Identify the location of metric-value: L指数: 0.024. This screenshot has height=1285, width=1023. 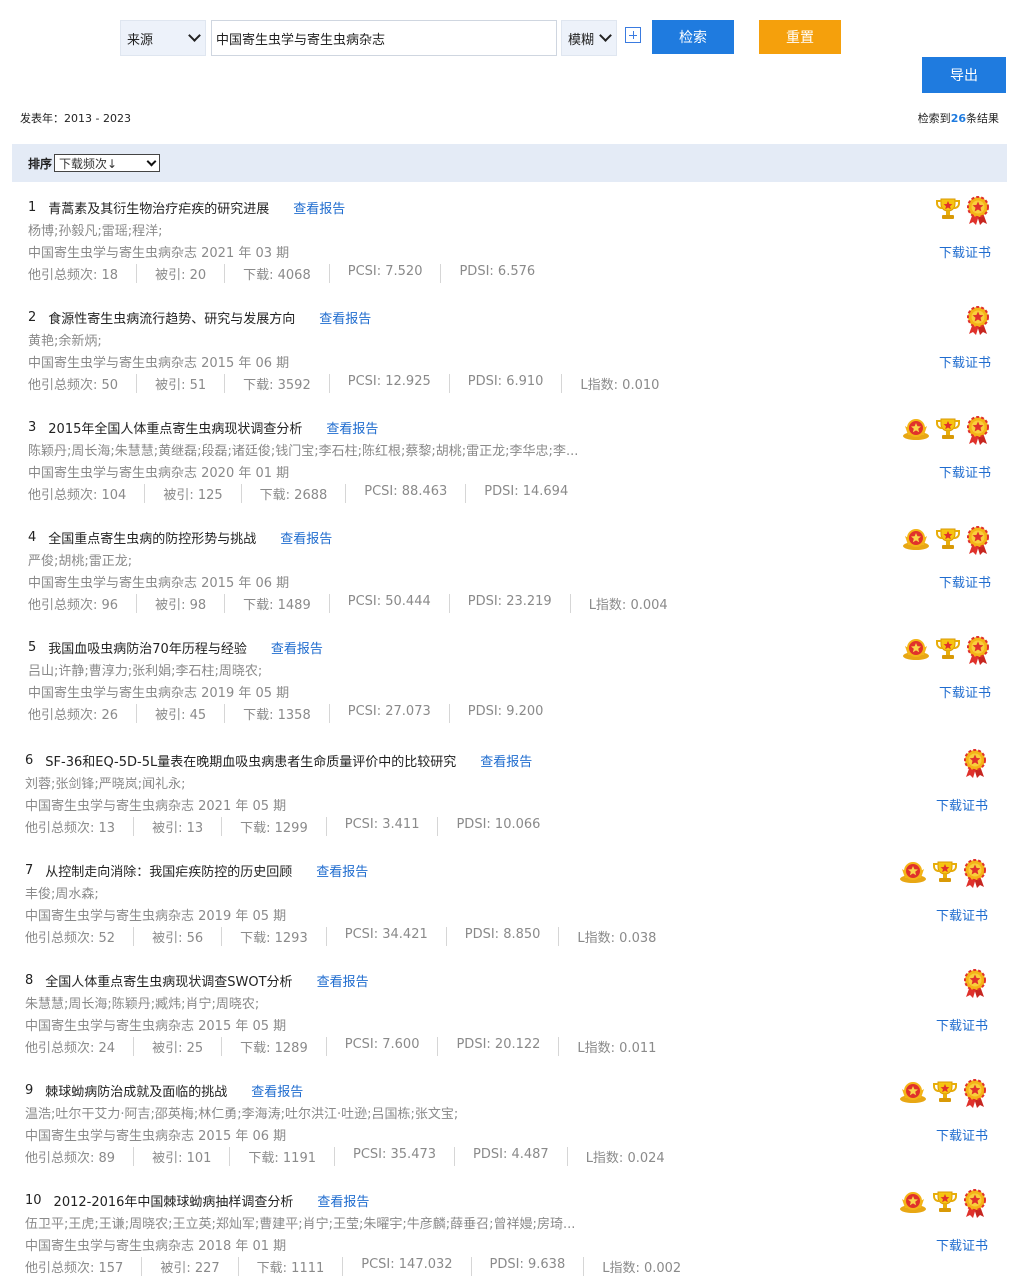
(624, 1156).